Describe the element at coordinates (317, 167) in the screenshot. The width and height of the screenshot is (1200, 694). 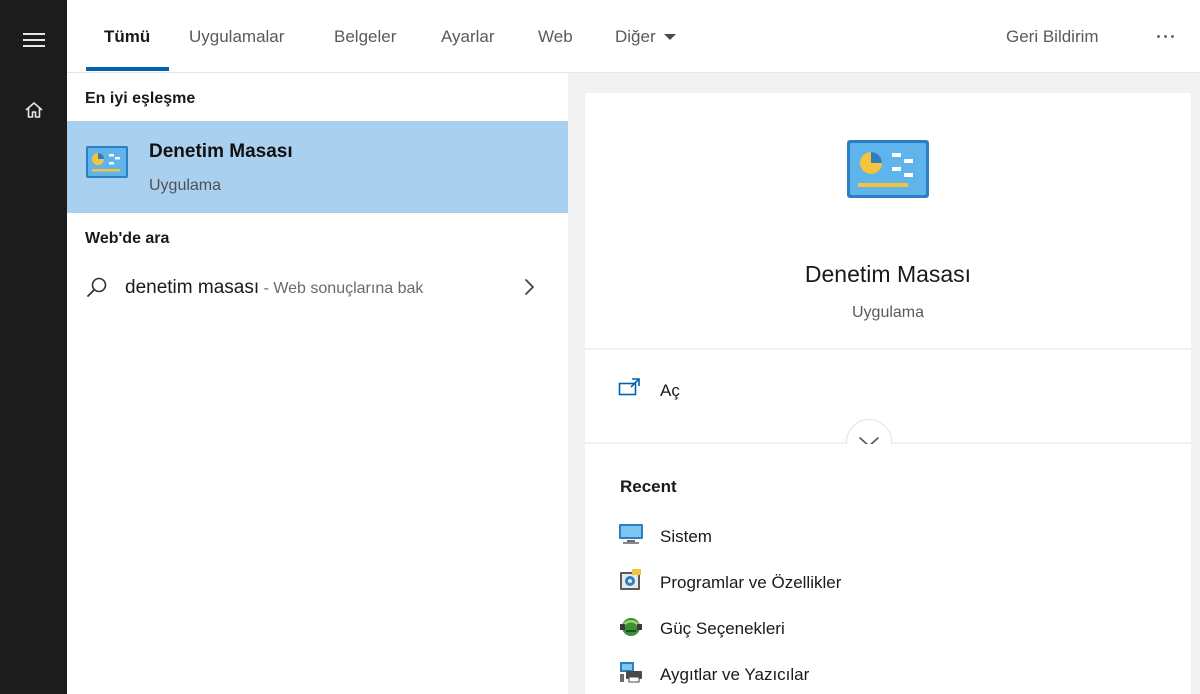
I see `best-match-item: Denetim Masası Uygulama` at that location.